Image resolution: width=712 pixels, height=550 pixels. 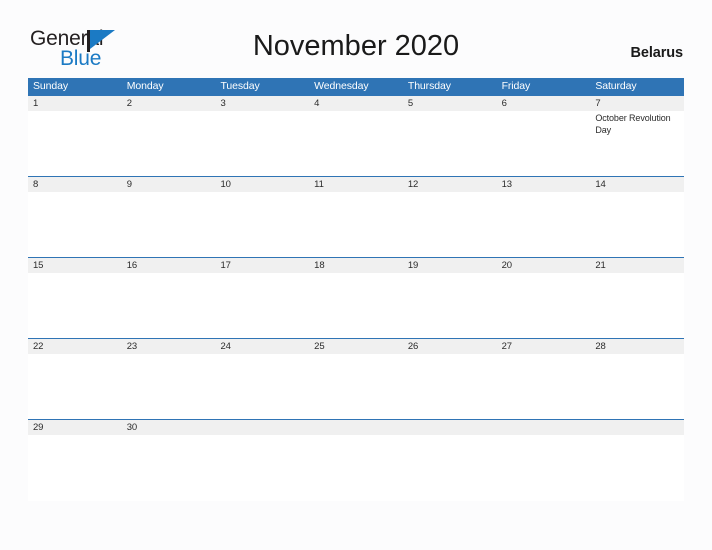 I want to click on calendar-week-row: 22 23 24 25 26 27 28, so click(x=356, y=379).